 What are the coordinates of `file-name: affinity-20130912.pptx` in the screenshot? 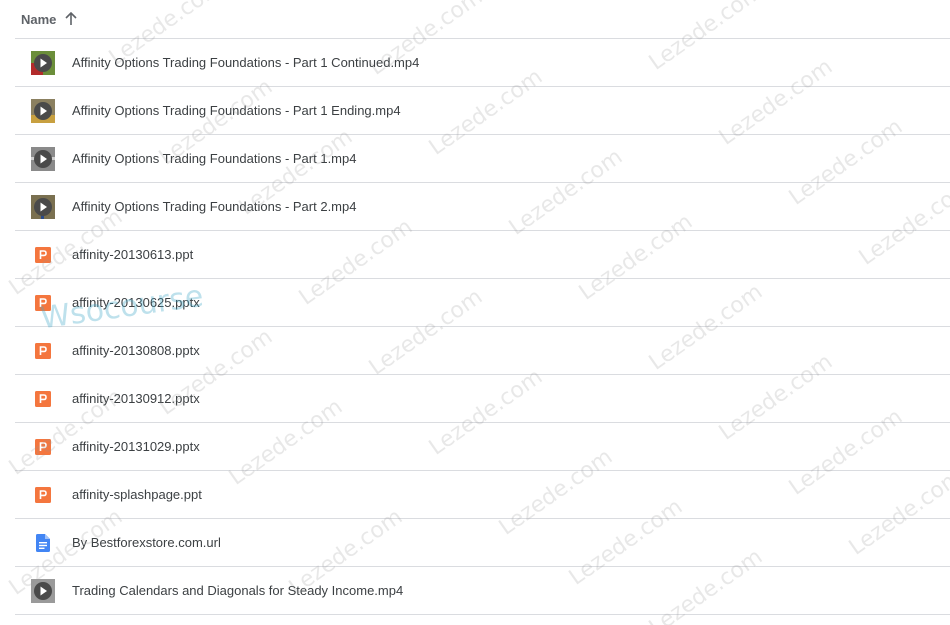 It's located at (136, 398).